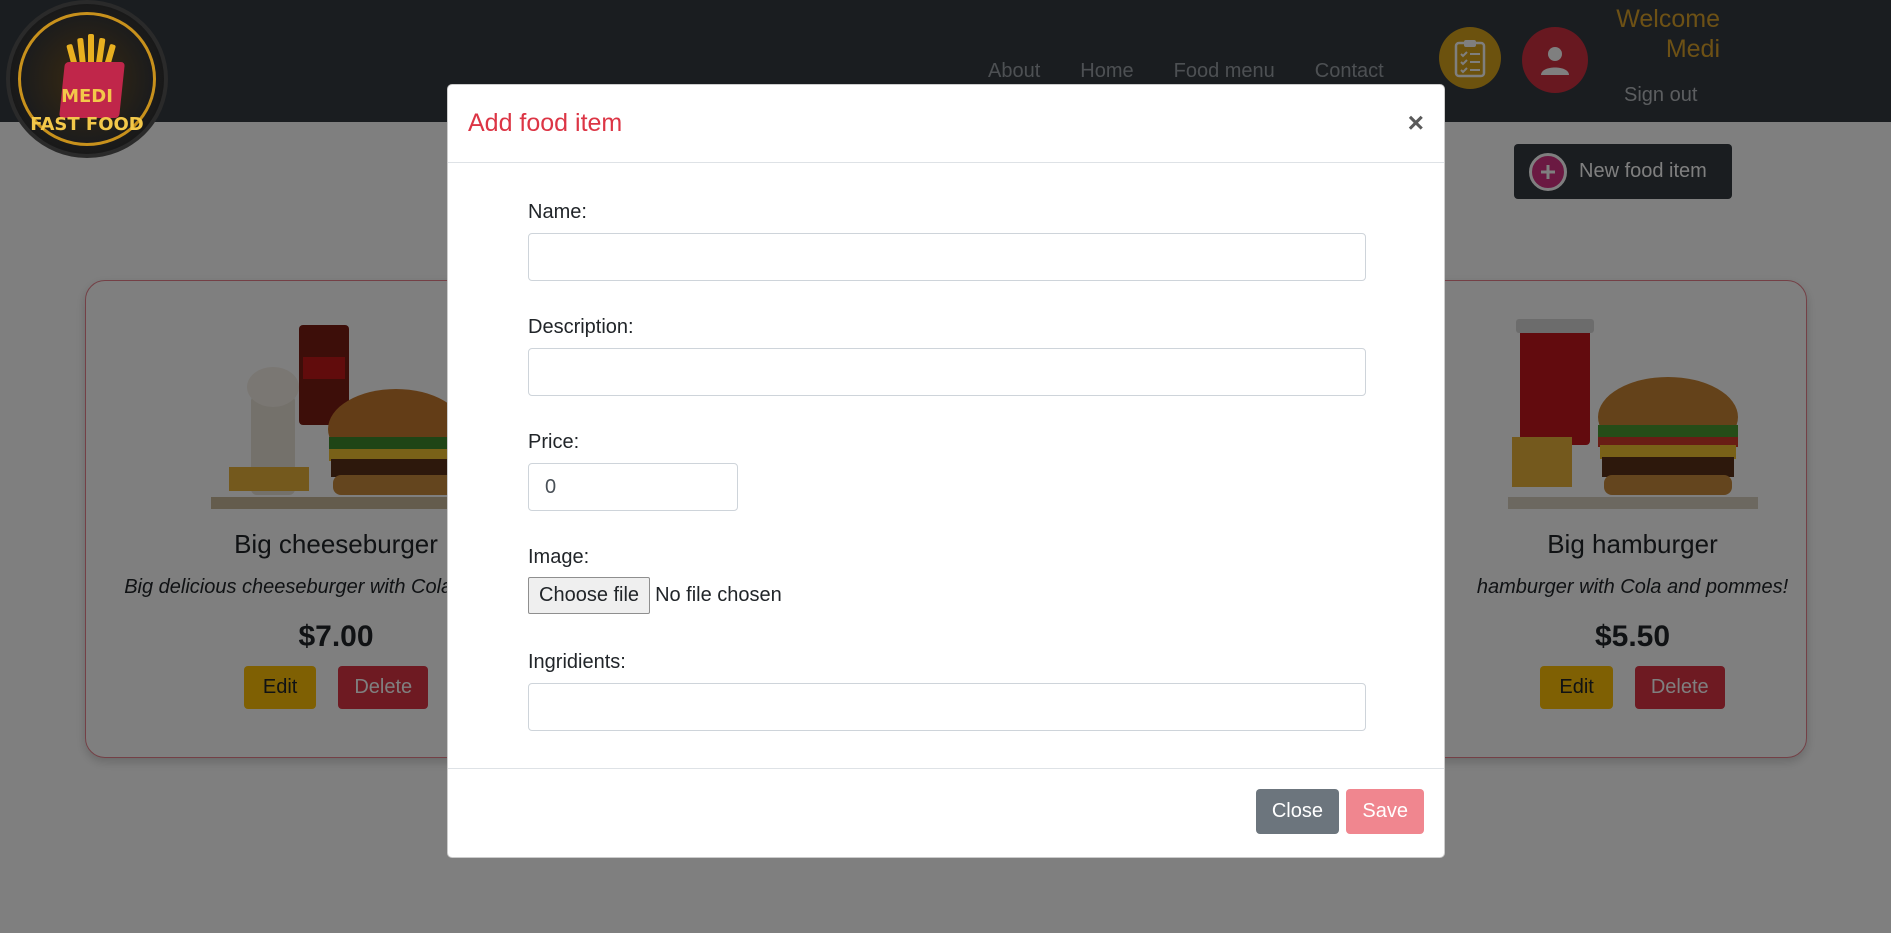 This screenshot has width=1891, height=933. What do you see at coordinates (946, 813) in the screenshot?
I see `modal-footer: Close Save` at bounding box center [946, 813].